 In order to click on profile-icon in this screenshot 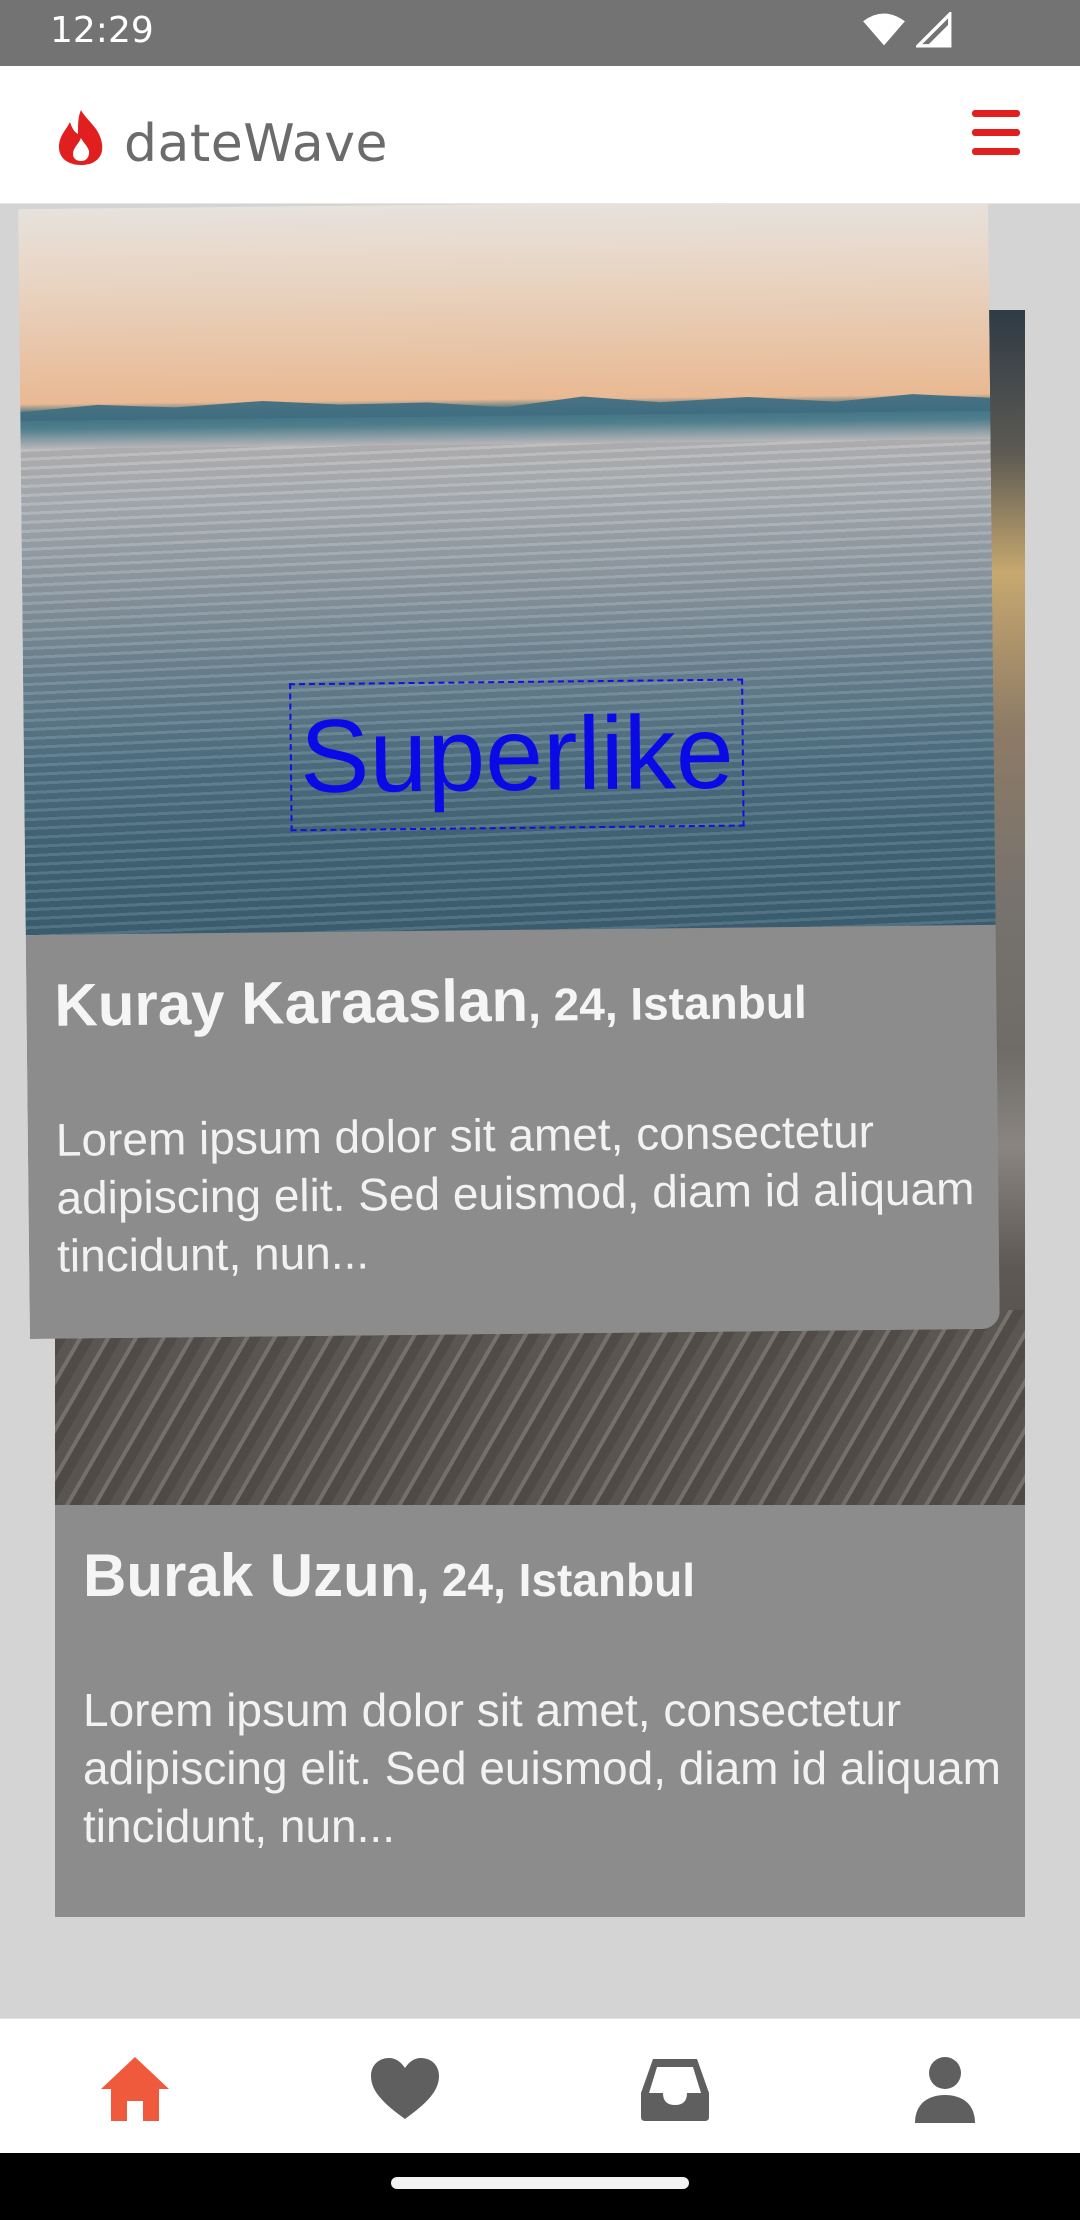, I will do `click(945, 2090)`.